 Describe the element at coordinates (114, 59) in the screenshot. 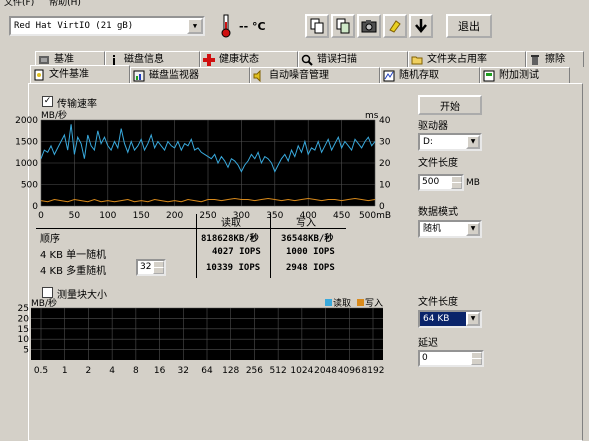

I see `info-icon` at that location.